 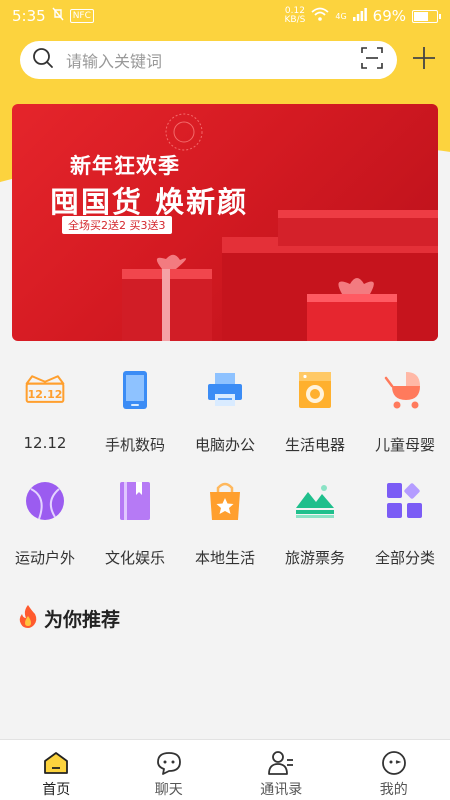 I want to click on category-label: 生活电器, so click(x=314, y=445).